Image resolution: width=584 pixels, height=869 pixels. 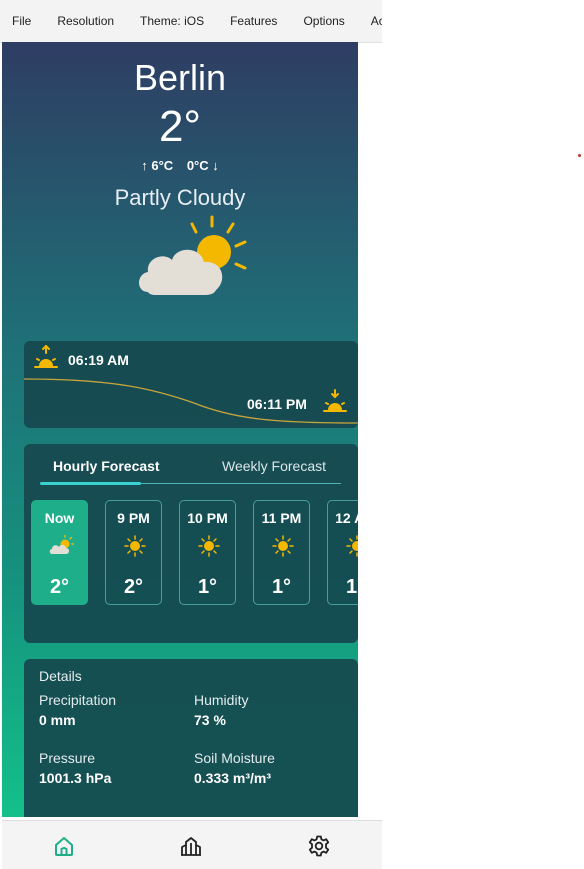 I want to click on home-icon, so click(x=64, y=846).